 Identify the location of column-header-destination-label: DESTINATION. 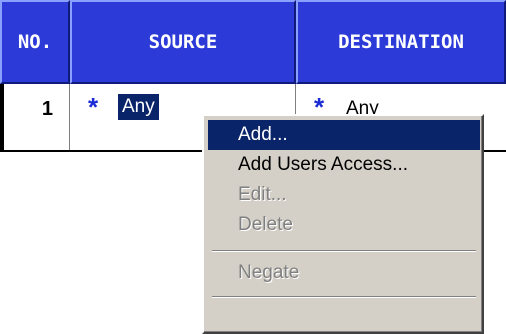
(401, 42).